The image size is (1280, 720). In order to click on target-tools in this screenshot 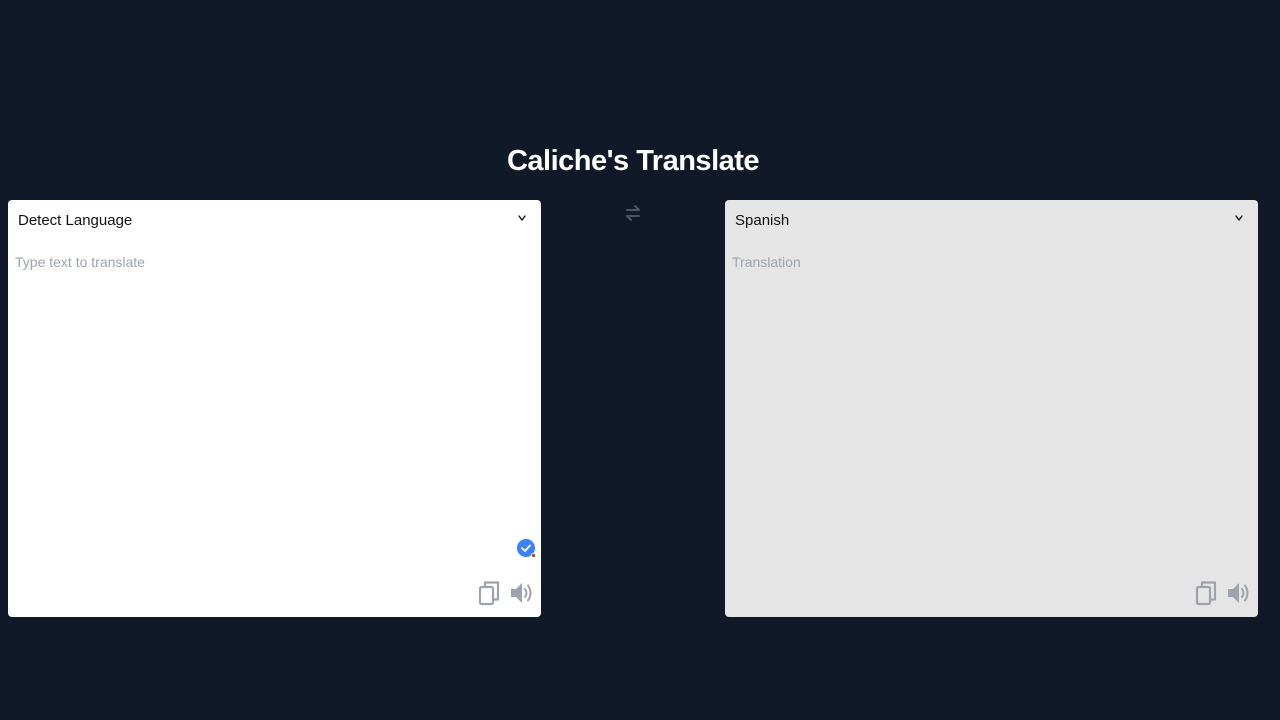, I will do `click(1223, 593)`.